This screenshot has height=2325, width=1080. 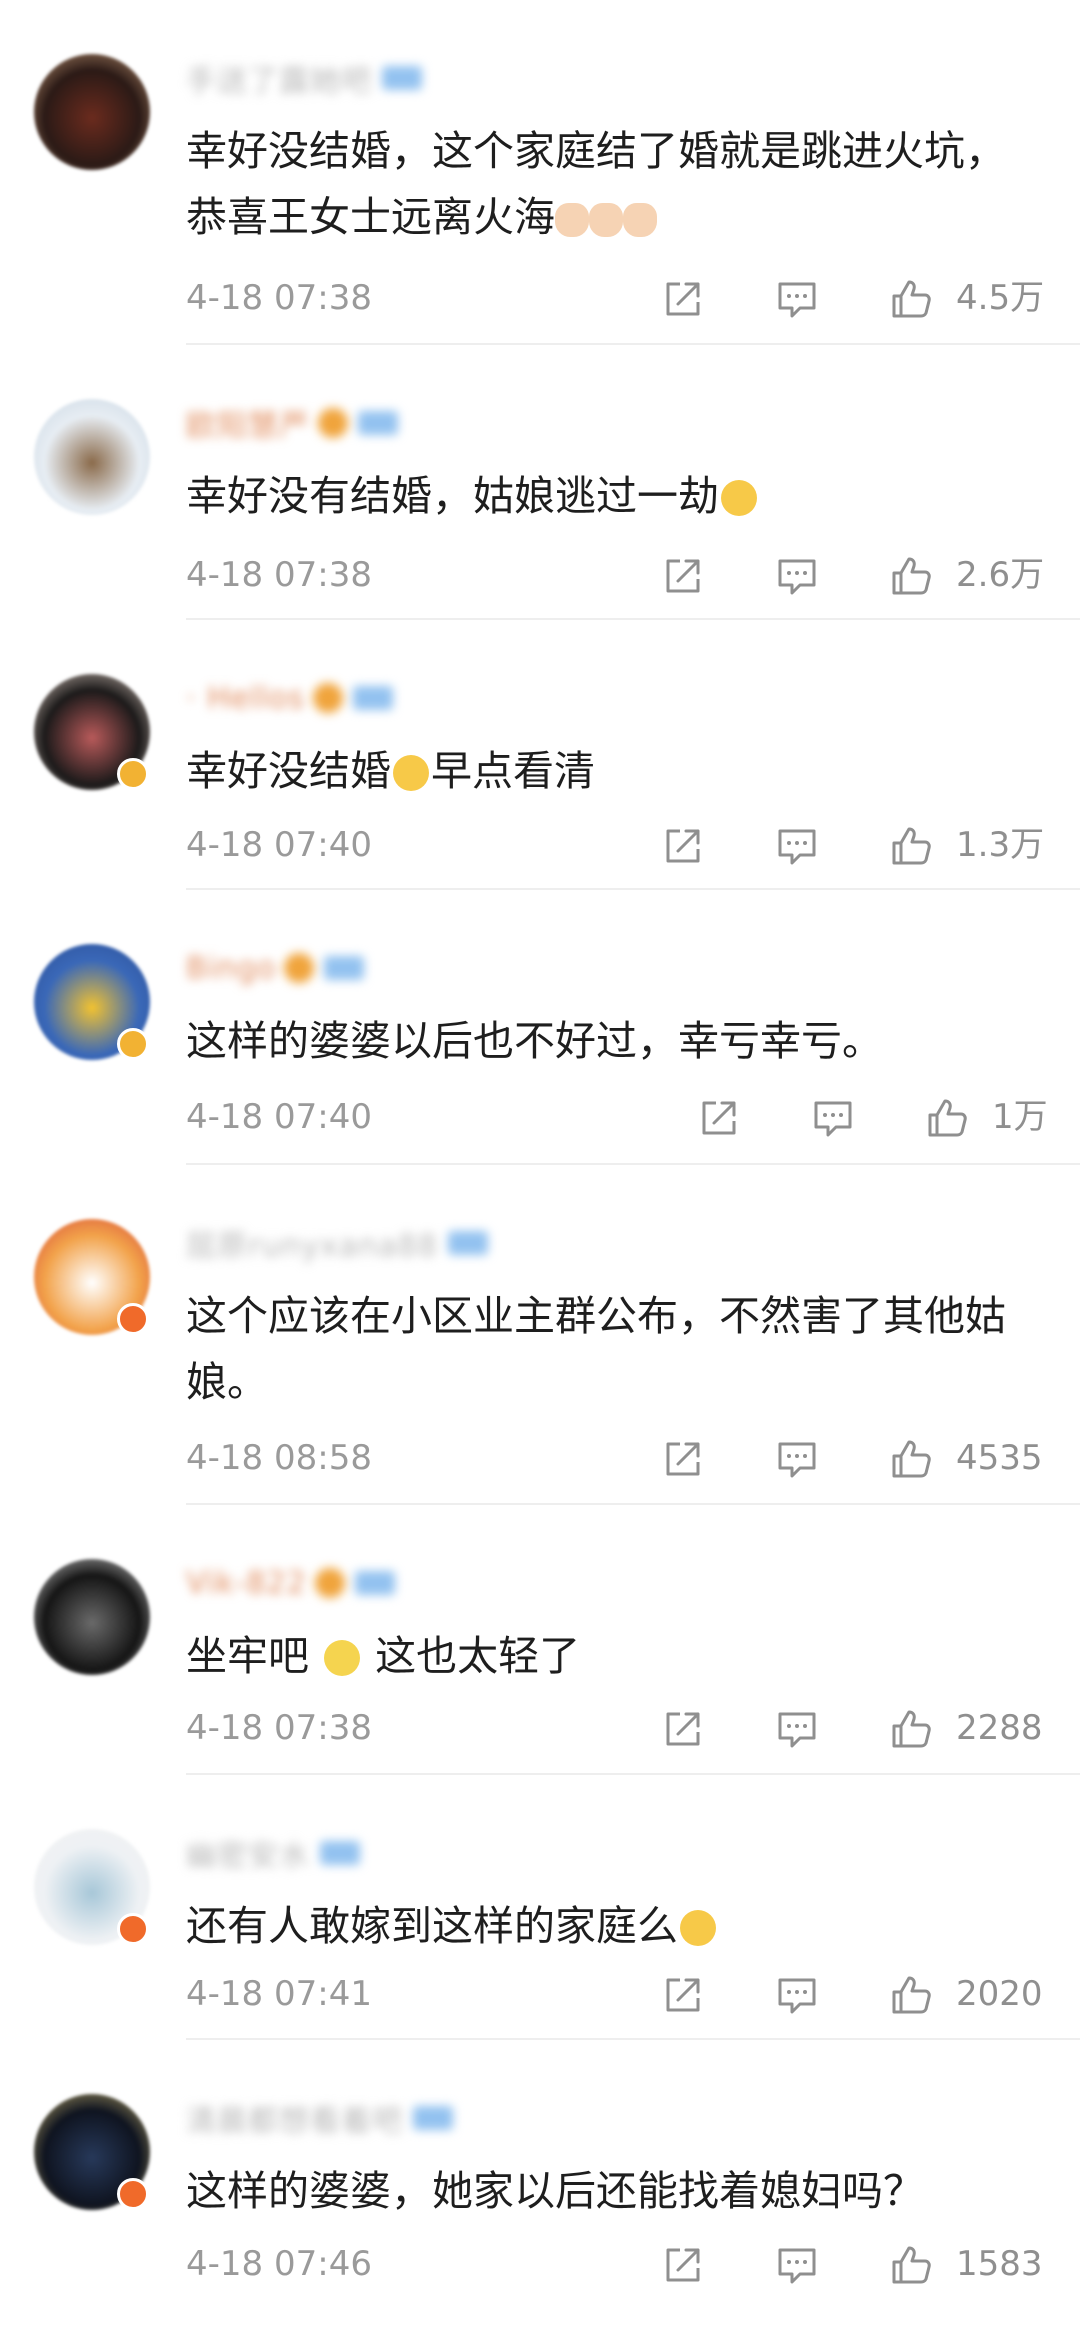 I want to click on like-count: 2020, so click(x=999, y=1994).